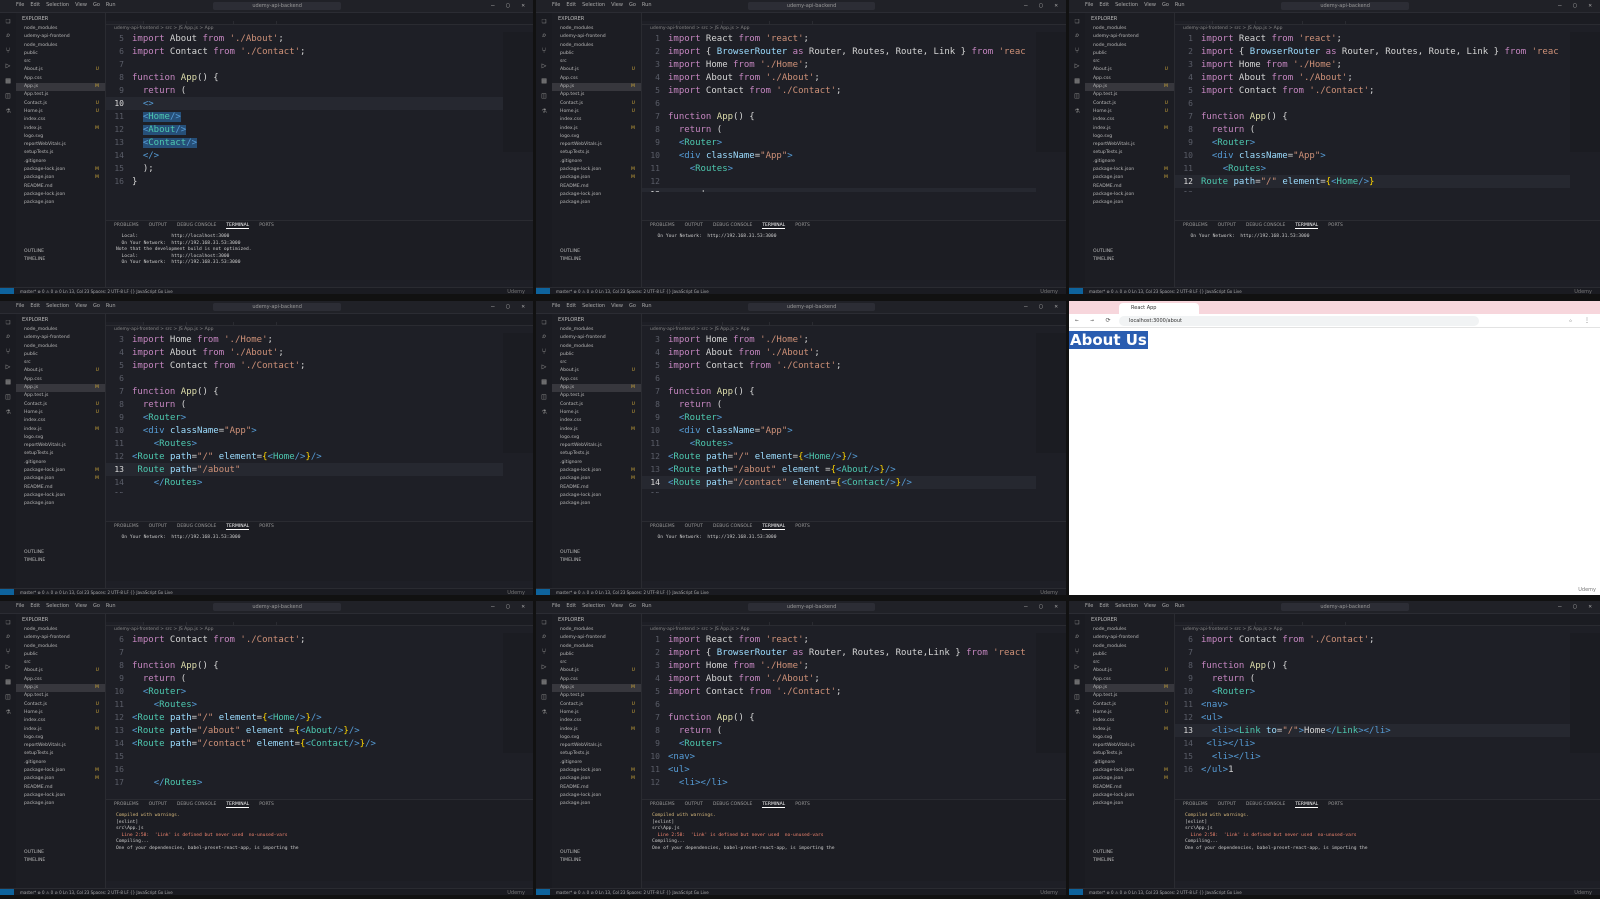 The width and height of the screenshot is (1600, 899). Describe the element at coordinates (1299, 321) in the screenshot. I see `address-bar: localhost:3000/about` at that location.